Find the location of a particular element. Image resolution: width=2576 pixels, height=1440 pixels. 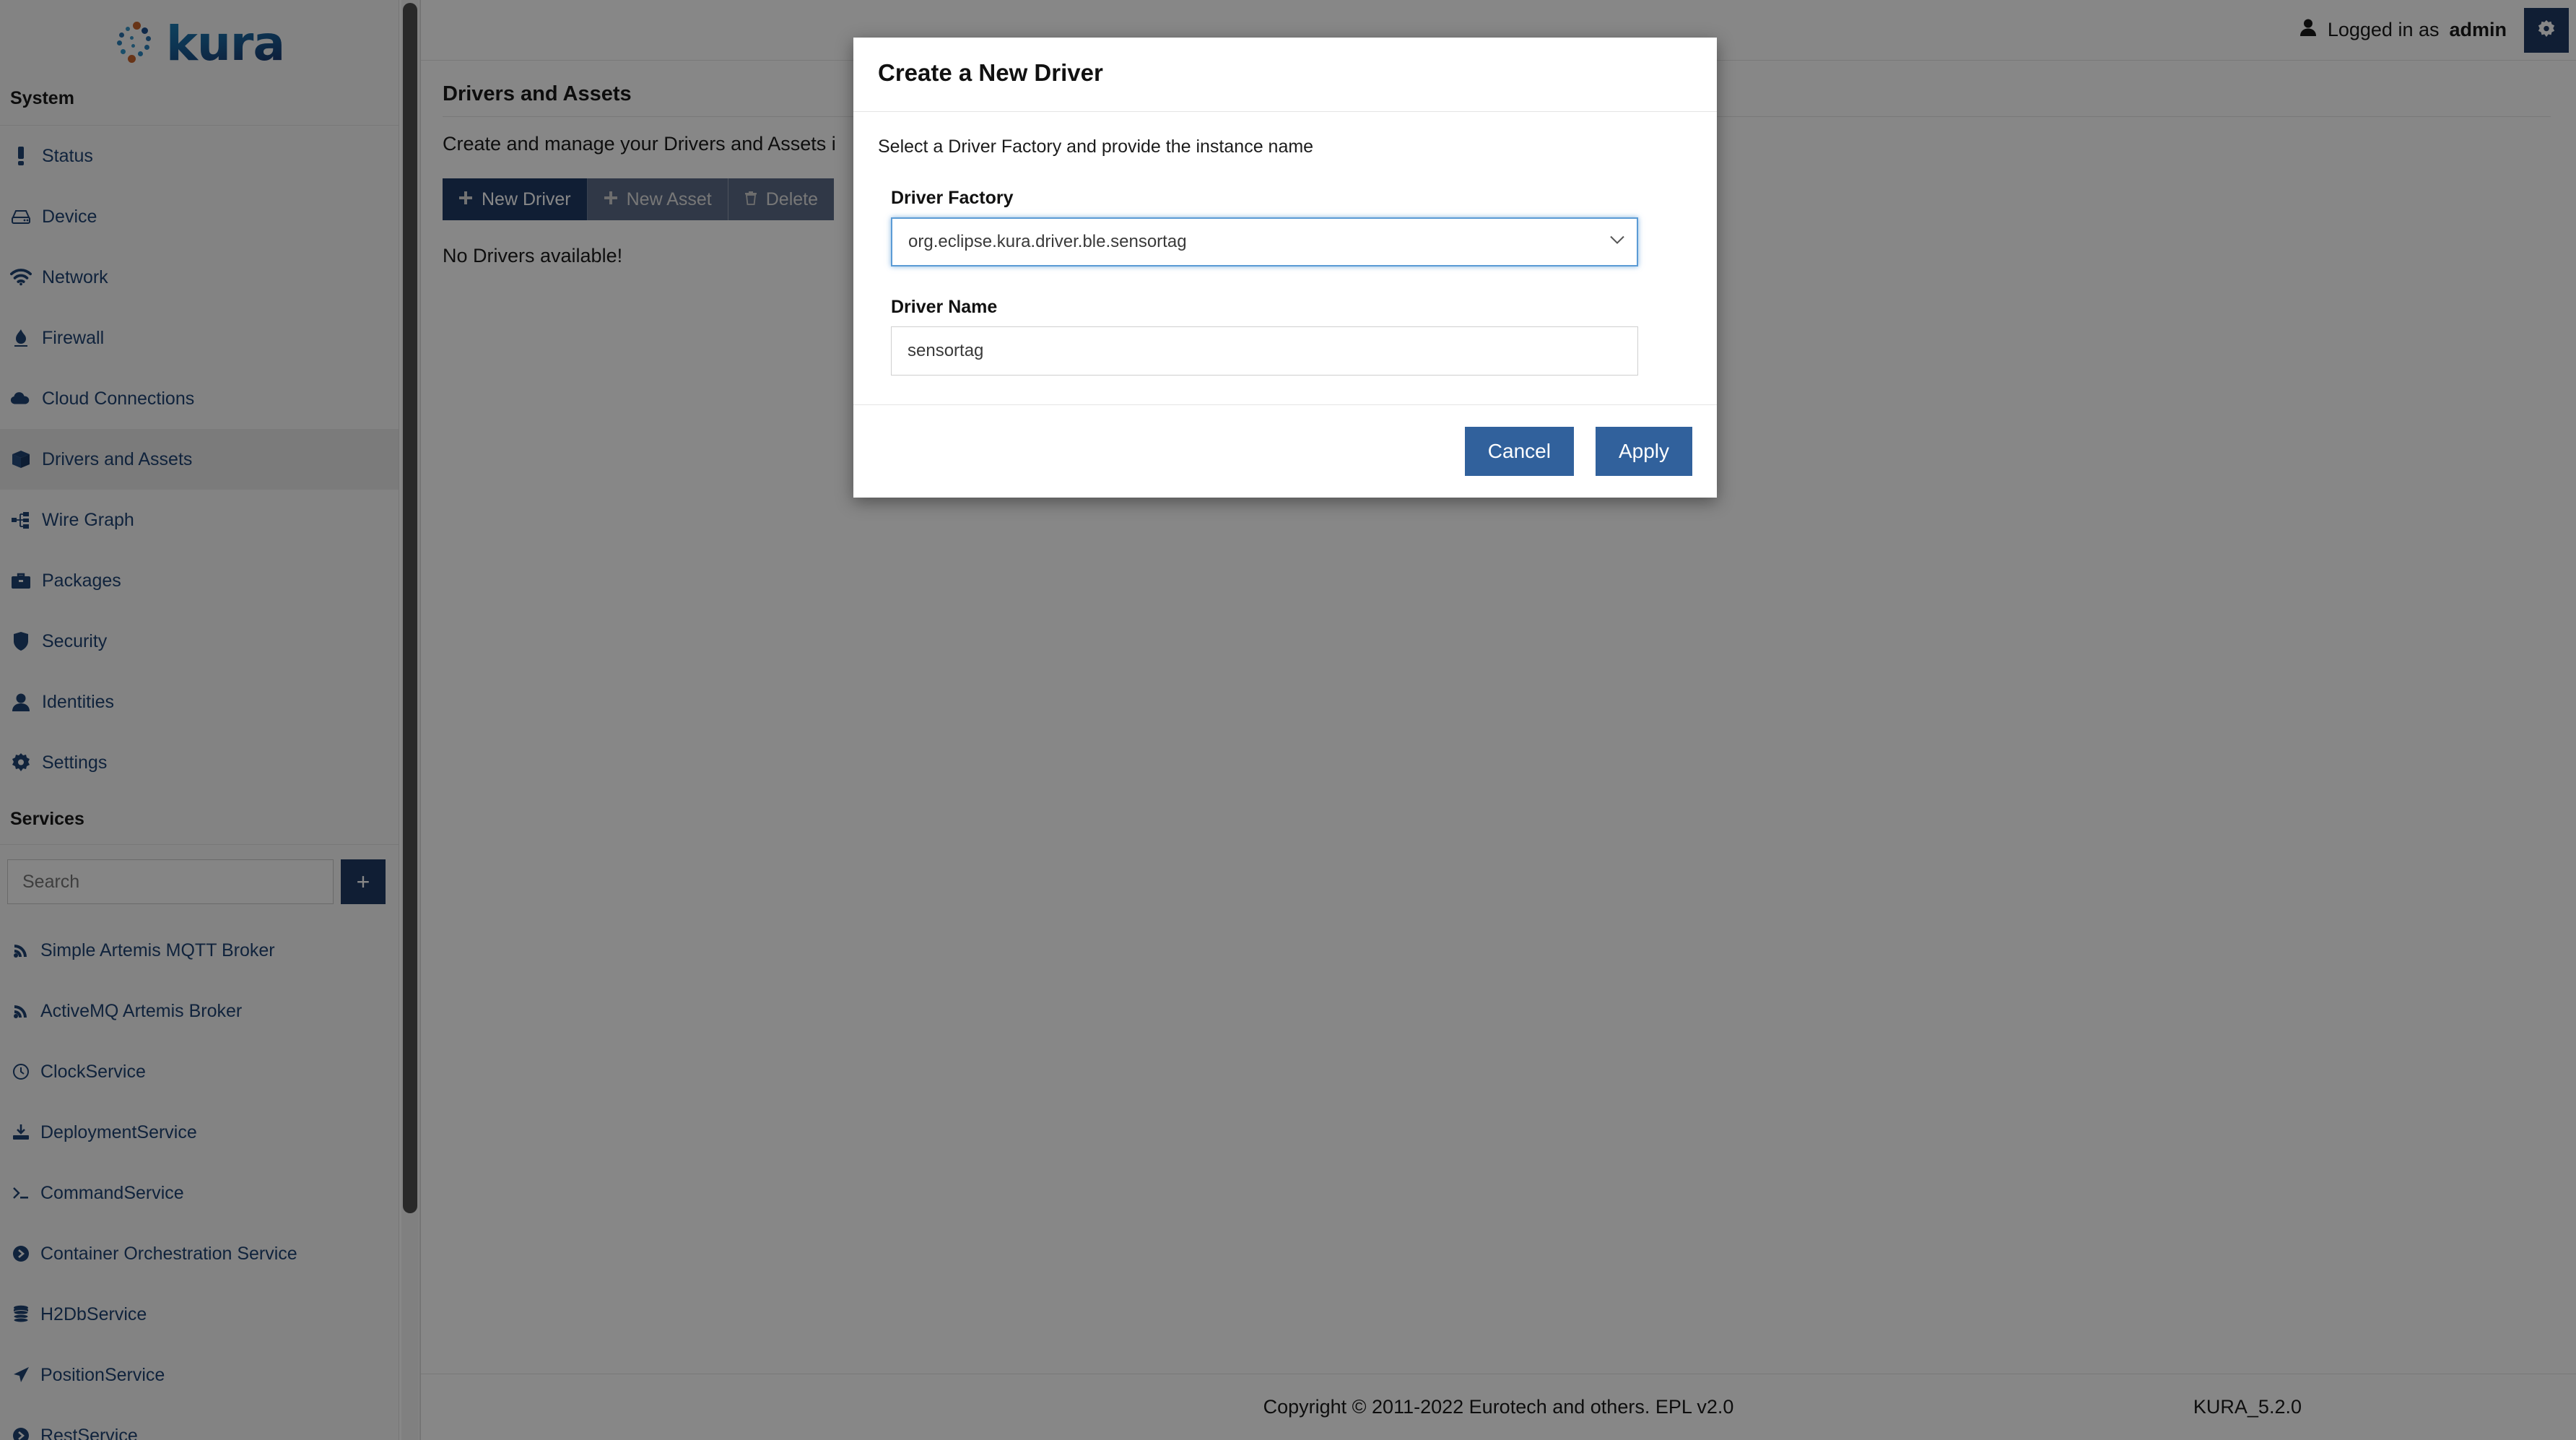

driver-name-label: Driver Name is located at coordinates (944, 307).